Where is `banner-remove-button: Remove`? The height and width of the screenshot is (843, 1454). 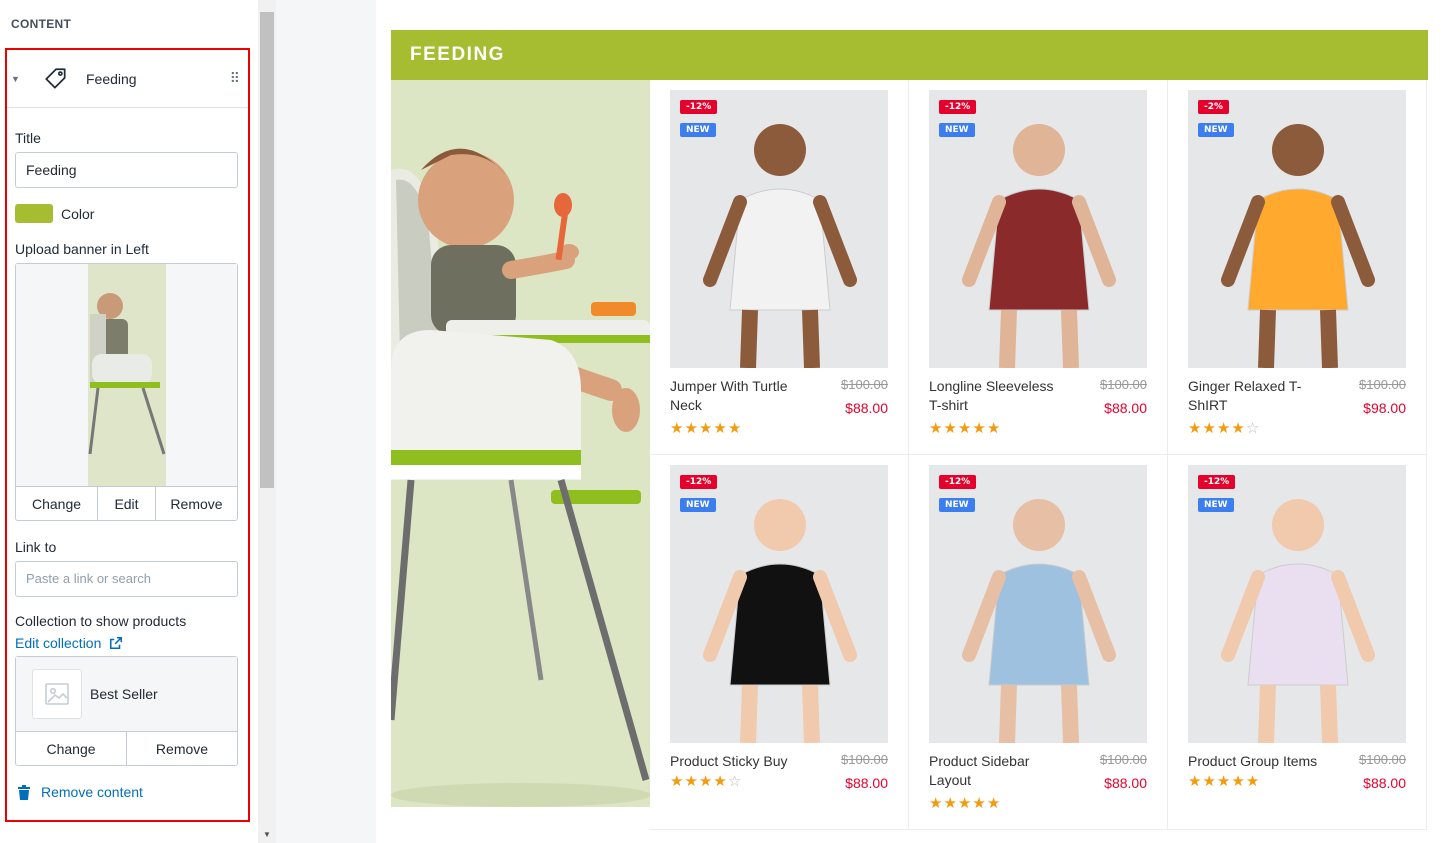 banner-remove-button: Remove is located at coordinates (196, 503).